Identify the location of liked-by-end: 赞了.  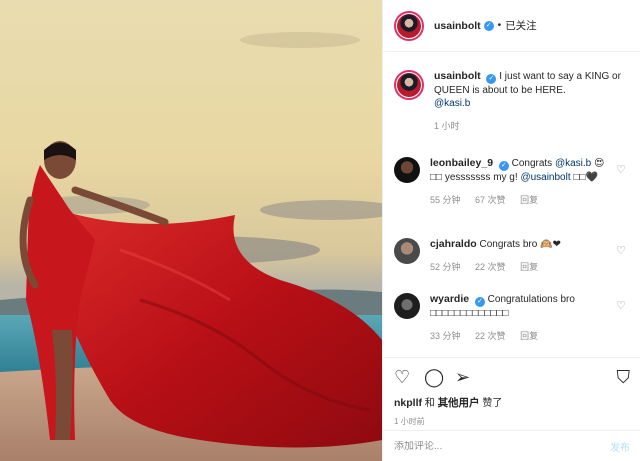
(491, 403).